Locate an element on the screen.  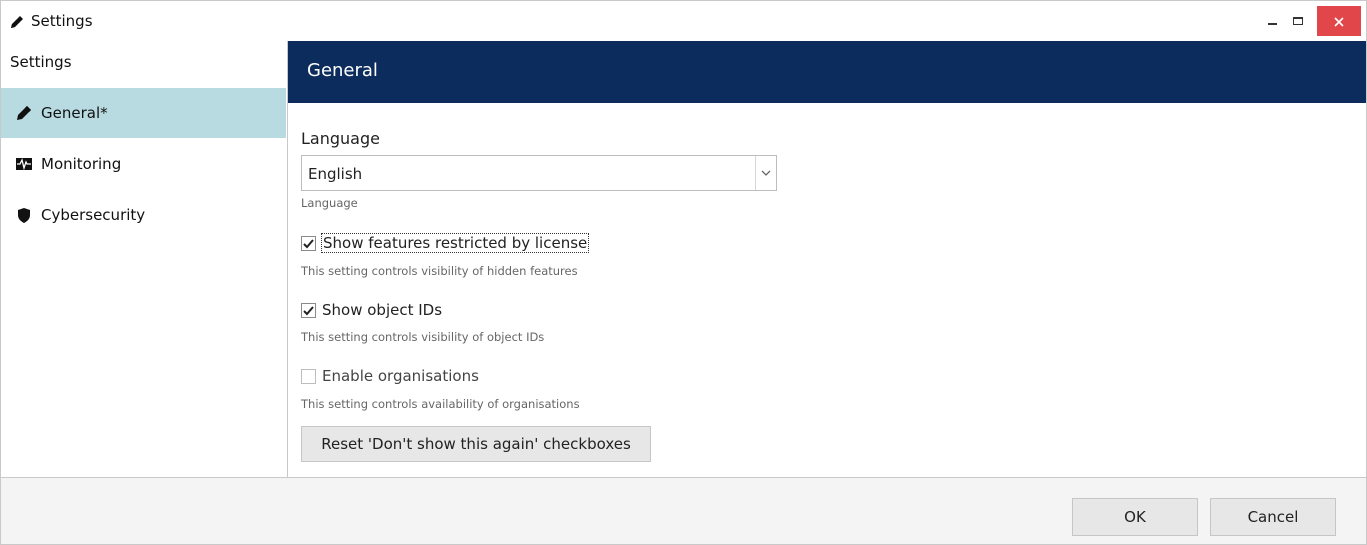
sidebar-item-label: General* is located at coordinates (74, 113).